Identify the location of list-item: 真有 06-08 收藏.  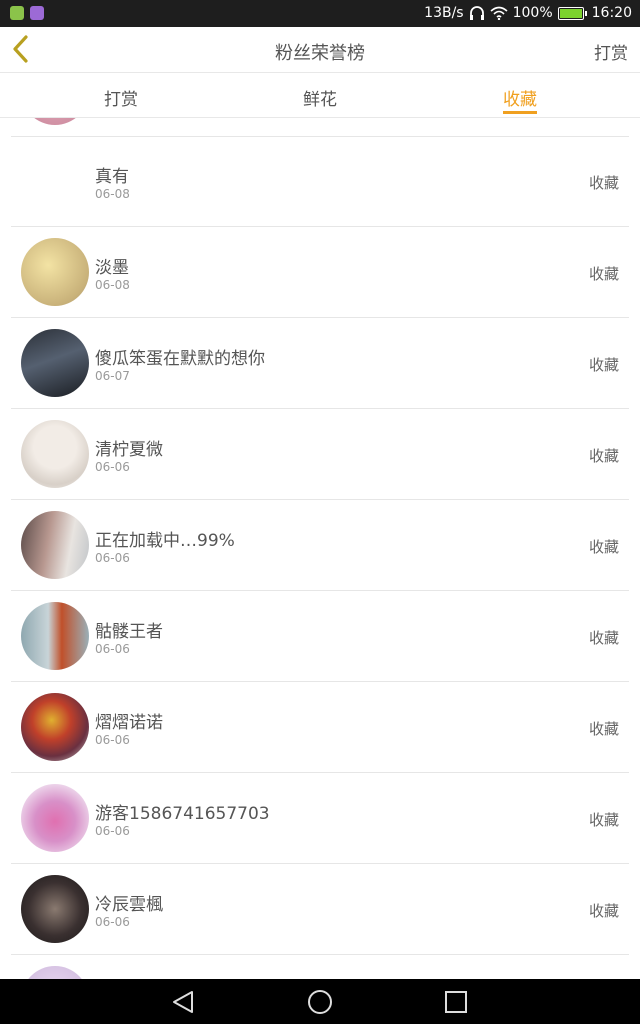
(320, 181).